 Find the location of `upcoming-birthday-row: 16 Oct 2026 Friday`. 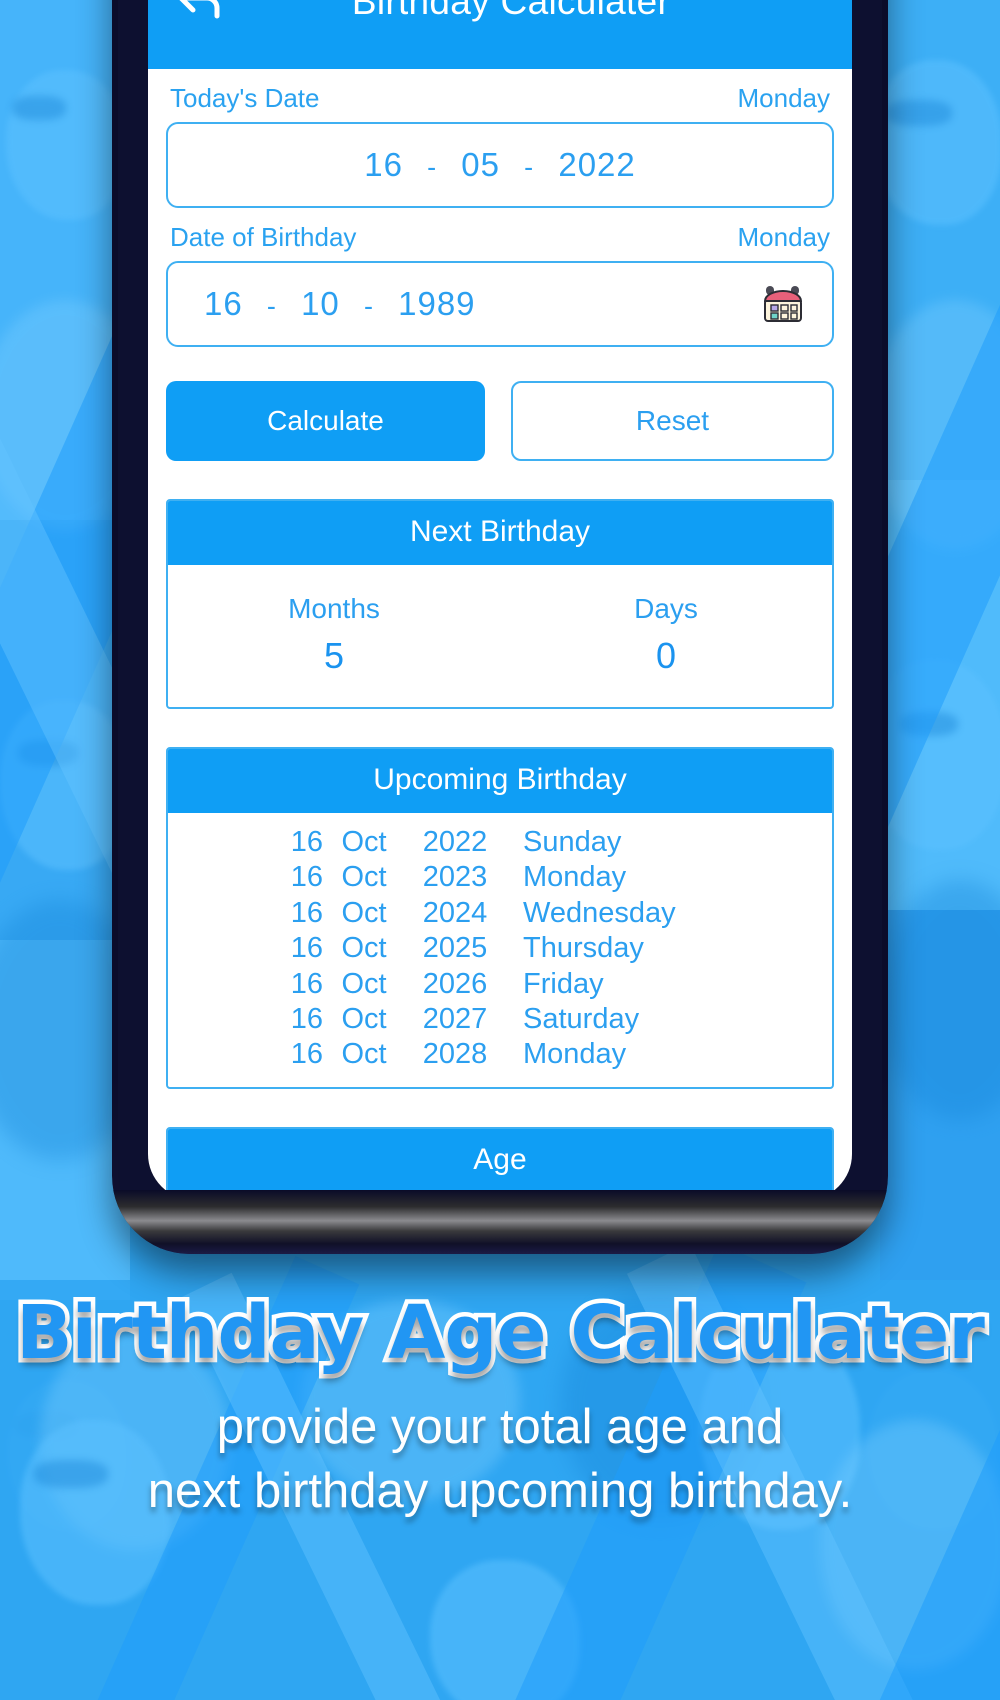

upcoming-birthday-row: 16 Oct 2026 Friday is located at coordinates (500, 984).